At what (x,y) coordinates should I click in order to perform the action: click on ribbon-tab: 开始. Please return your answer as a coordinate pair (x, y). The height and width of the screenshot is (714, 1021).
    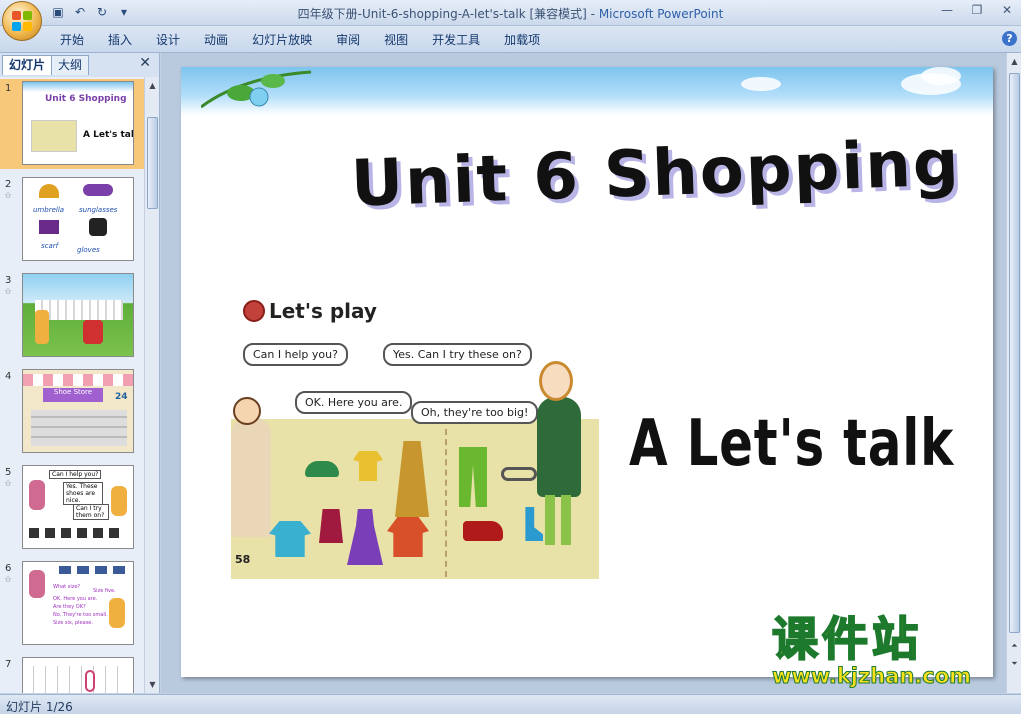
    Looking at the image, I should click on (72, 40).